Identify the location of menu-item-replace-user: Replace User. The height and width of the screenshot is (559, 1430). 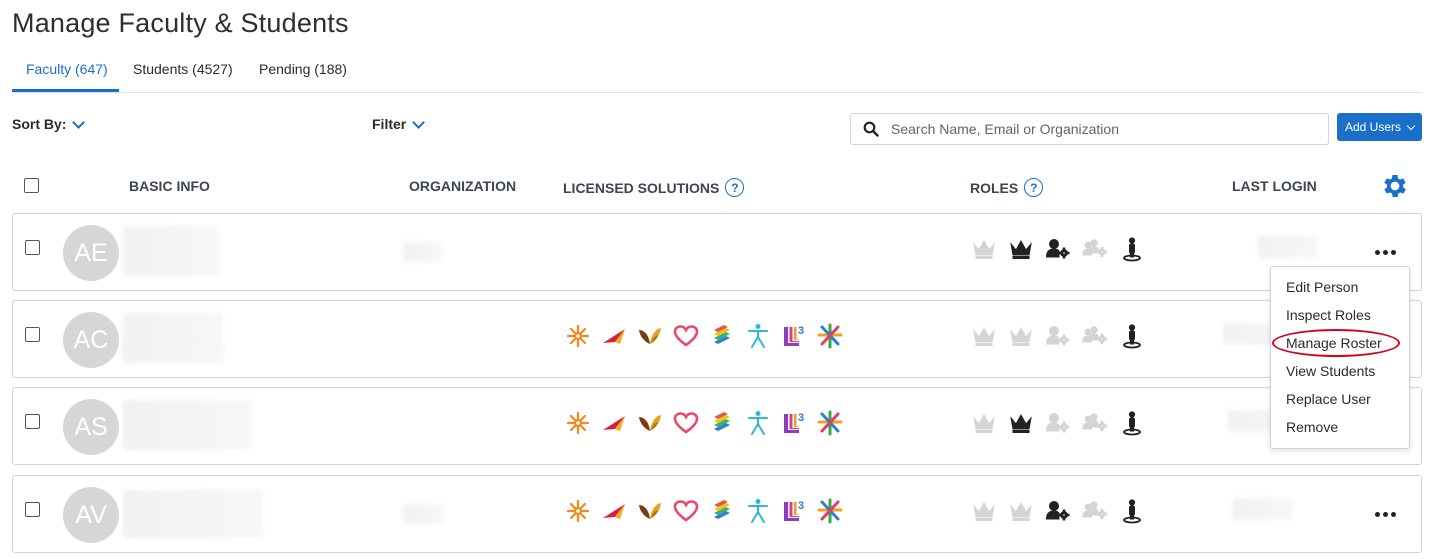
(1340, 401).